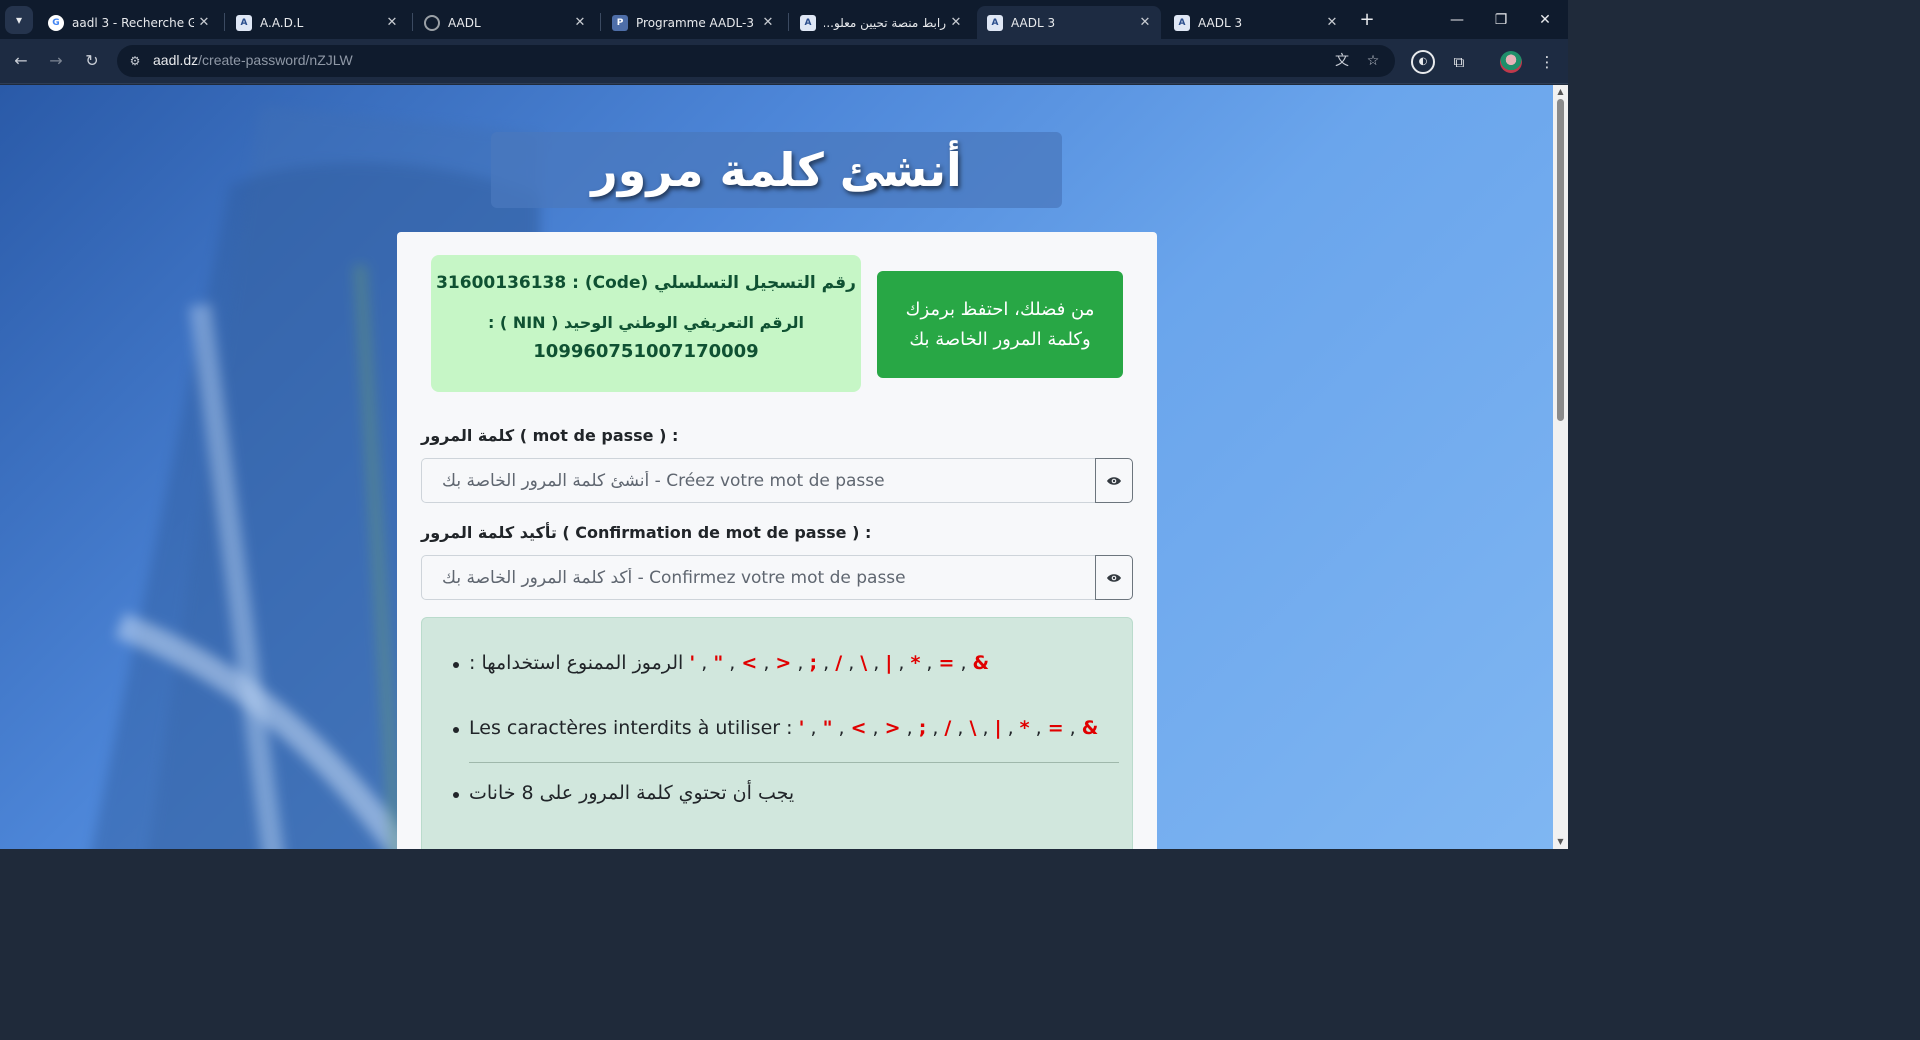  What do you see at coordinates (1560, 260) in the screenshot?
I see `scroll-thumb` at bounding box center [1560, 260].